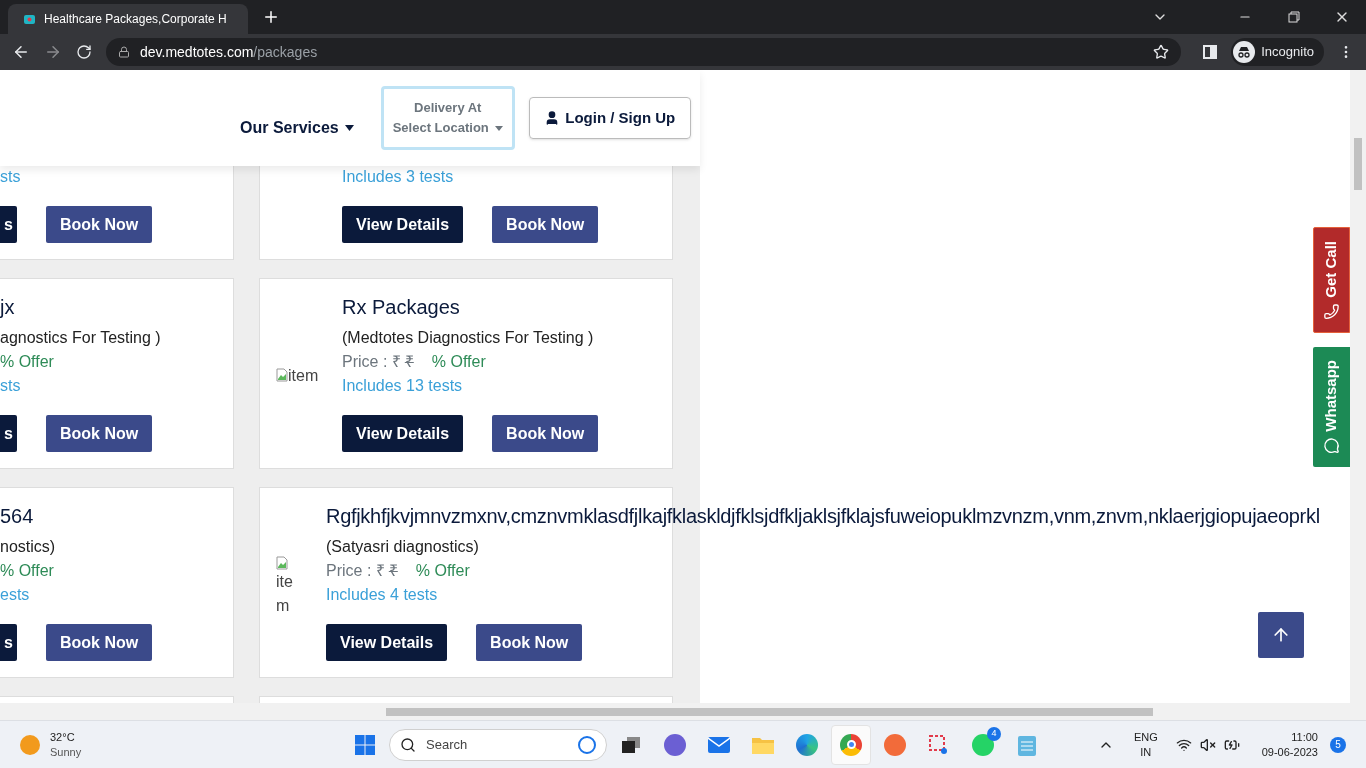 Image resolution: width=1366 pixels, height=768 pixels. What do you see at coordinates (80, 337) in the screenshot?
I see `provider-name: agnostics For Testing )` at bounding box center [80, 337].